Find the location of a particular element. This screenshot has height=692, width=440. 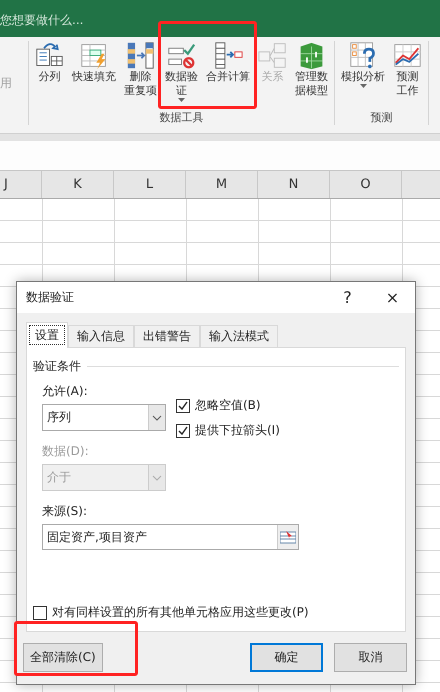

check-prohibit-icon is located at coordinates (181, 55).